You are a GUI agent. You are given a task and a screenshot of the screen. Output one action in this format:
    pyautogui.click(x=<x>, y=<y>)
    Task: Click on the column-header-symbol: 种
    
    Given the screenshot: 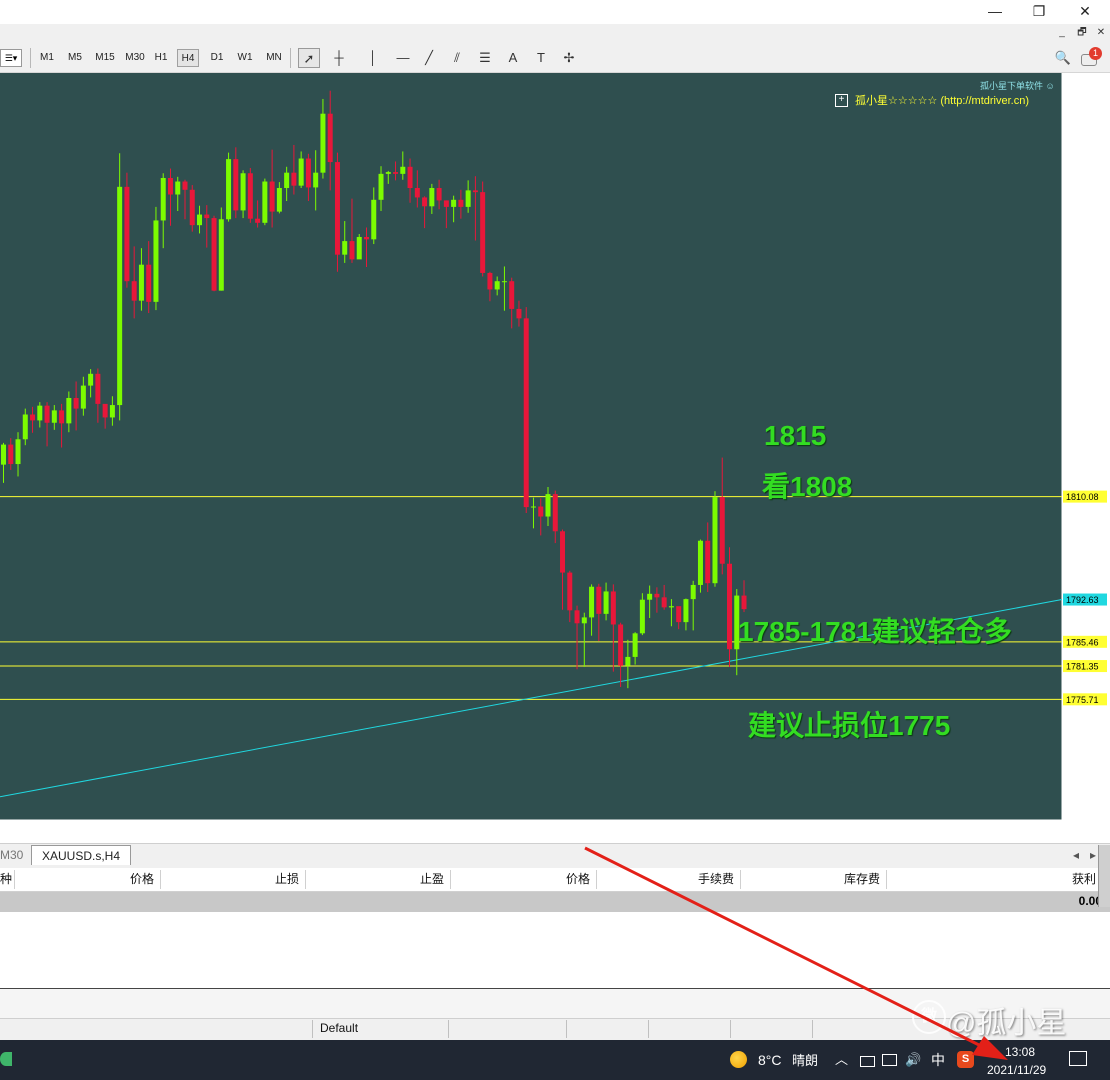 What is the action you would take?
    pyautogui.click(x=6, y=879)
    